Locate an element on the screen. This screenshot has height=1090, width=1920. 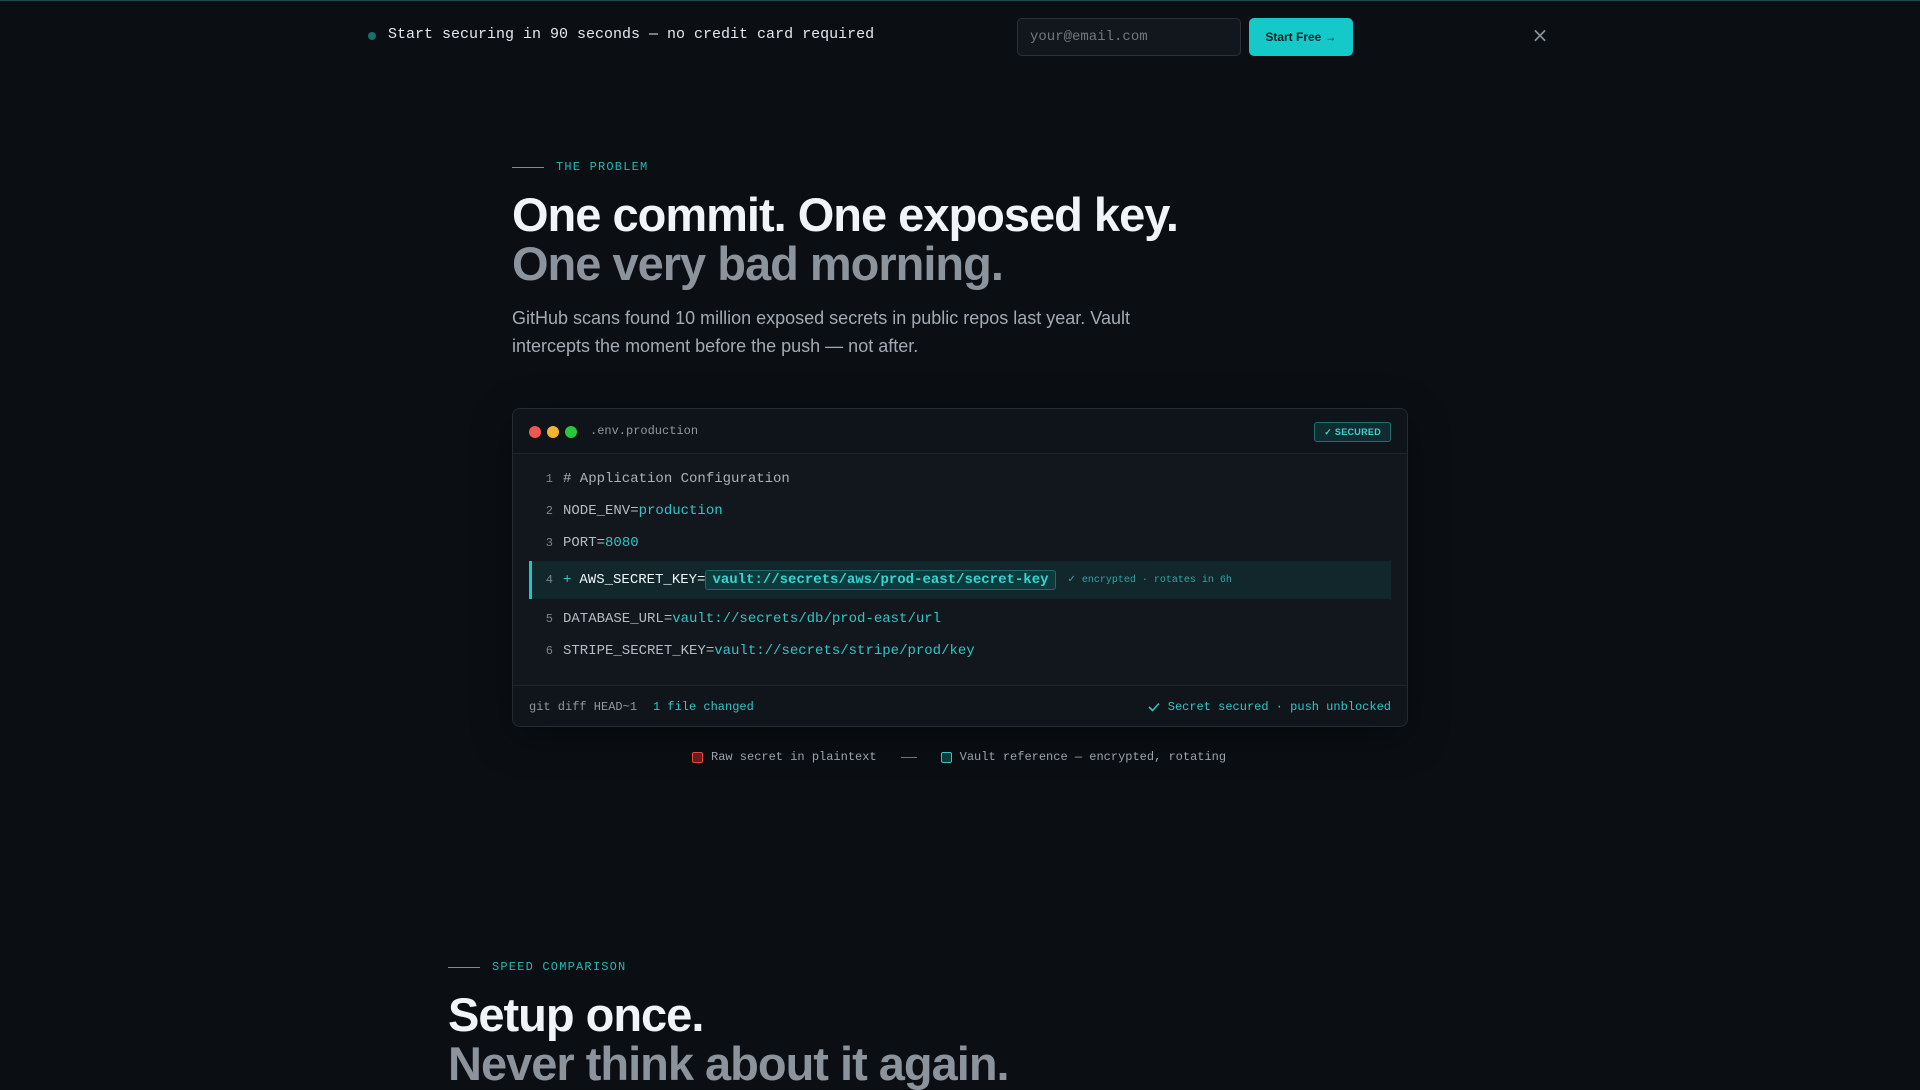
maximize-window-icon is located at coordinates (571, 432).